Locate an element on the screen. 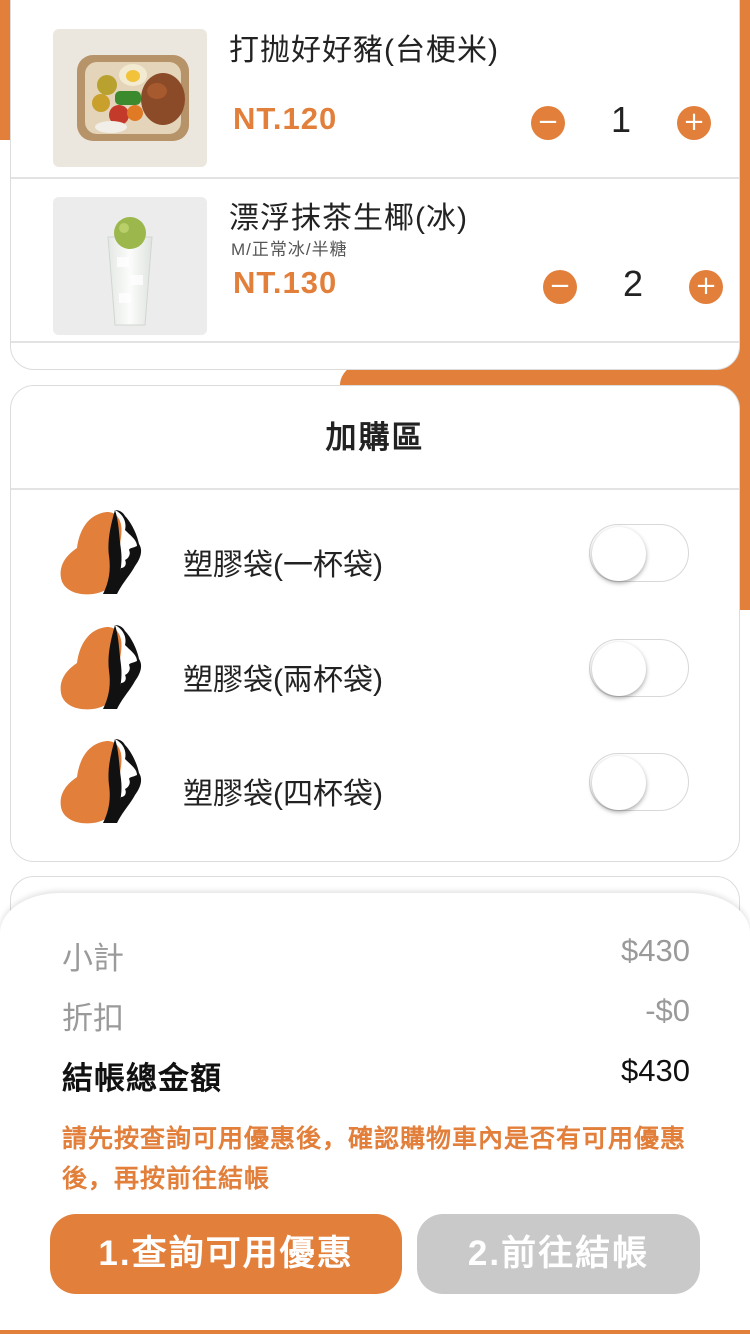 This screenshot has height=1334, width=750. total-value: $430 is located at coordinates (655, 1070).